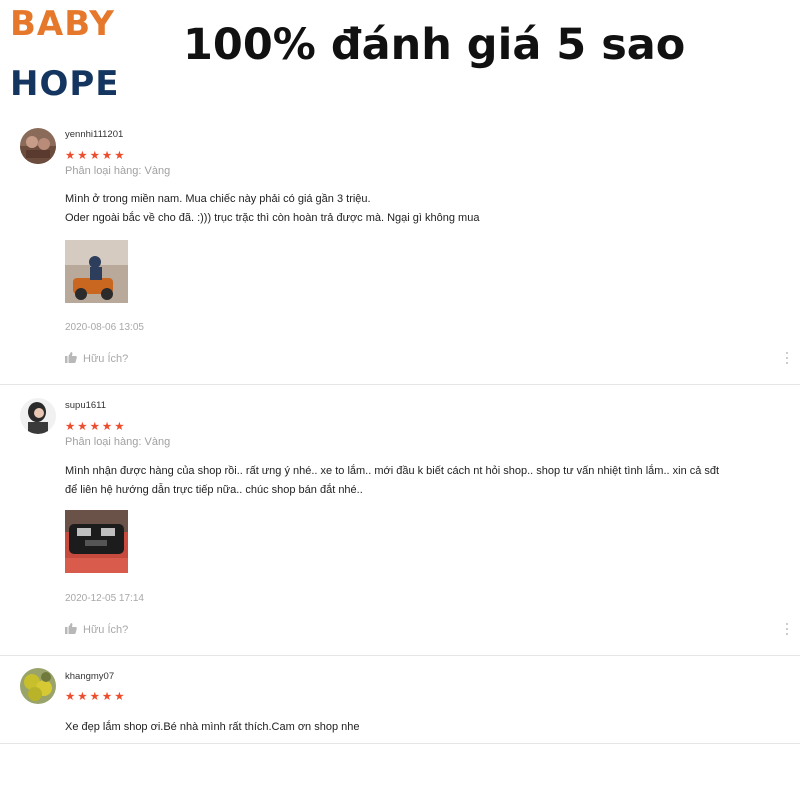 The image size is (800, 800). What do you see at coordinates (65, 84) in the screenshot?
I see `brand-logo-line2: HOPE` at bounding box center [65, 84].